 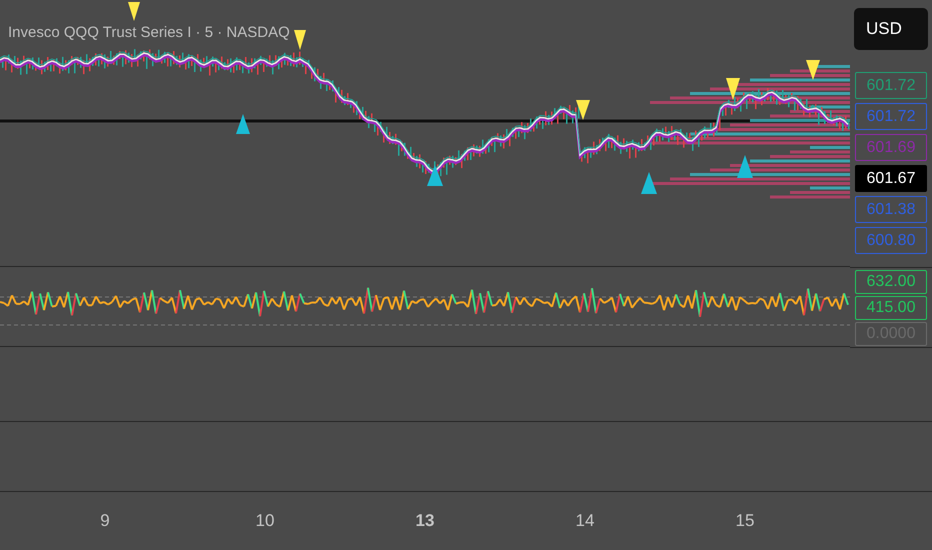 I want to click on time-axis-label: 9, so click(x=105, y=521).